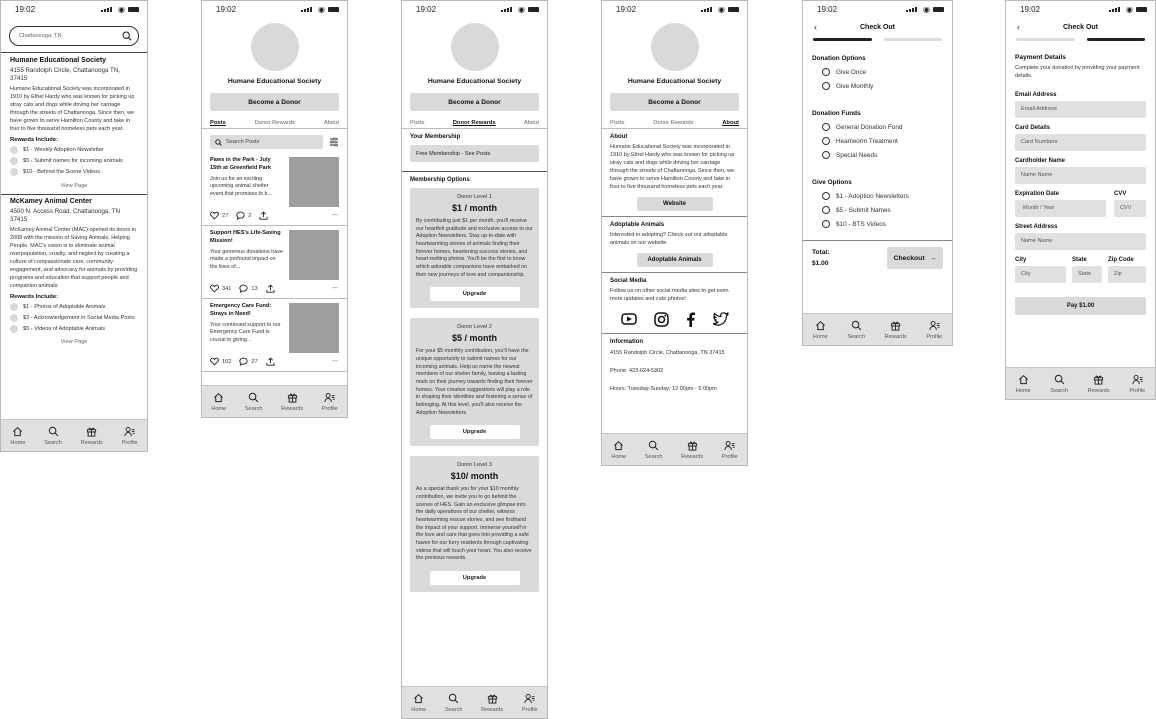  I want to click on radio-heartworm: Heartworm Treatment, so click(882, 141).